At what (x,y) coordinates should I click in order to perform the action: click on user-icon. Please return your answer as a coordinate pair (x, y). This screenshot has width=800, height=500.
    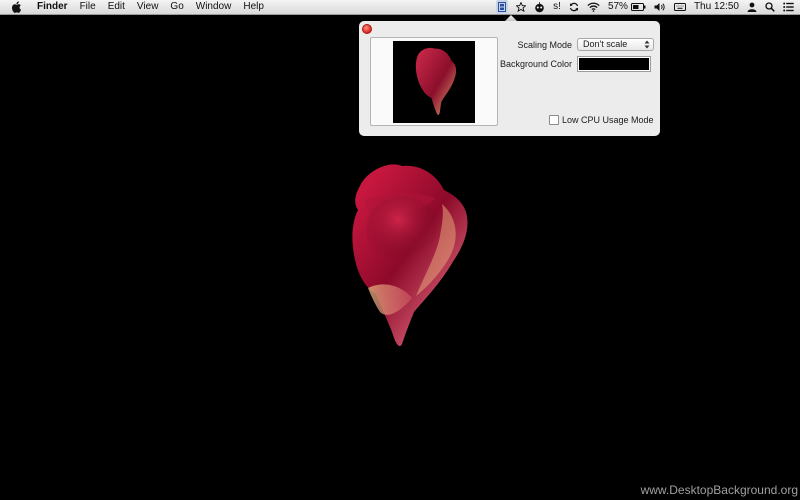
    Looking at the image, I should click on (752, 7).